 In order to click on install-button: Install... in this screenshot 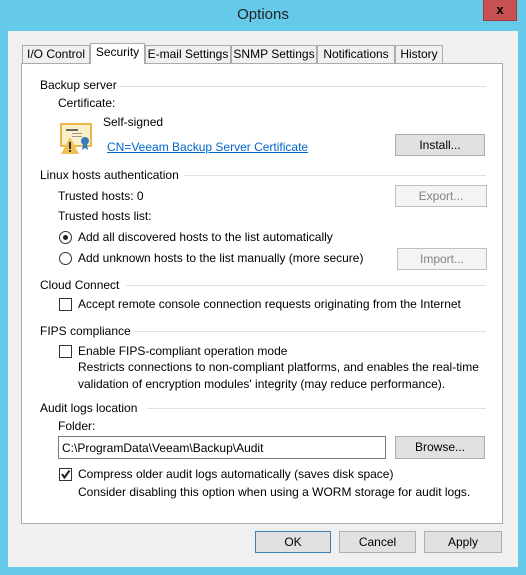, I will do `click(440, 145)`.